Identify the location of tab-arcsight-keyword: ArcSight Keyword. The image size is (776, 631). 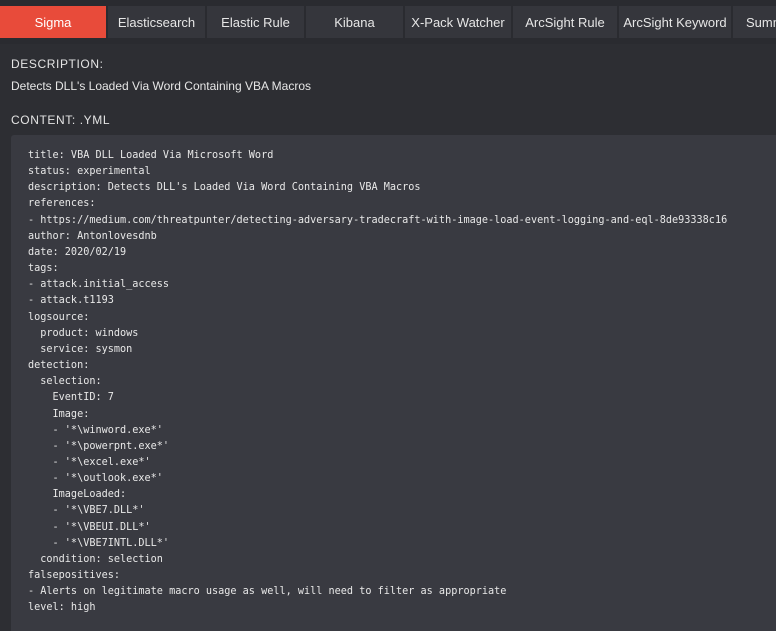
(675, 22).